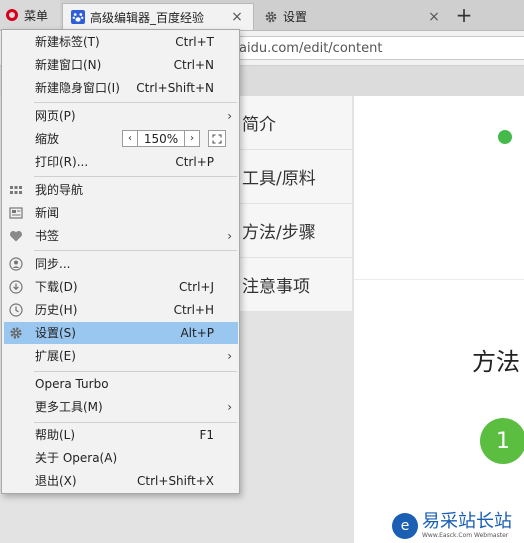  I want to click on zoom-out-button: ‹, so click(130, 138).